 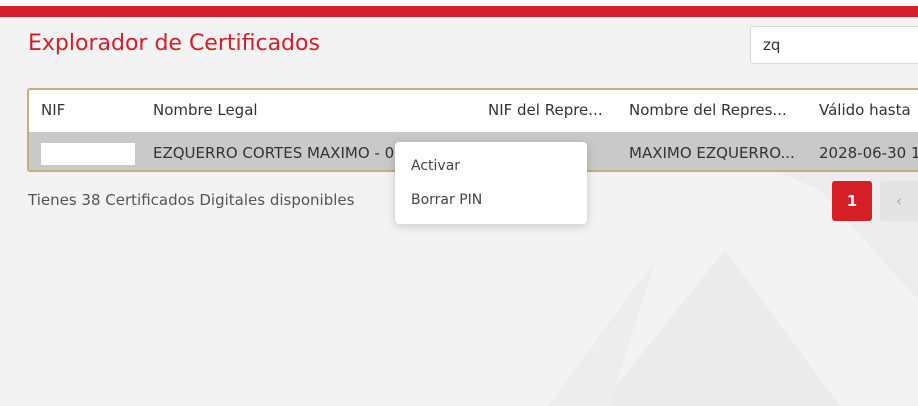 What do you see at coordinates (205, 110) in the screenshot?
I see `column-header-nombre-legal: Nombre Legal` at bounding box center [205, 110].